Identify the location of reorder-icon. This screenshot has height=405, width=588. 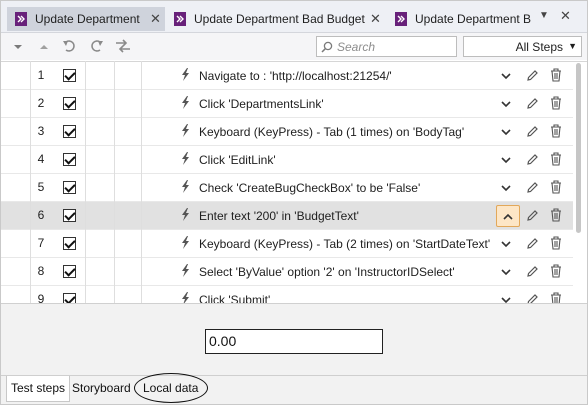
(123, 46).